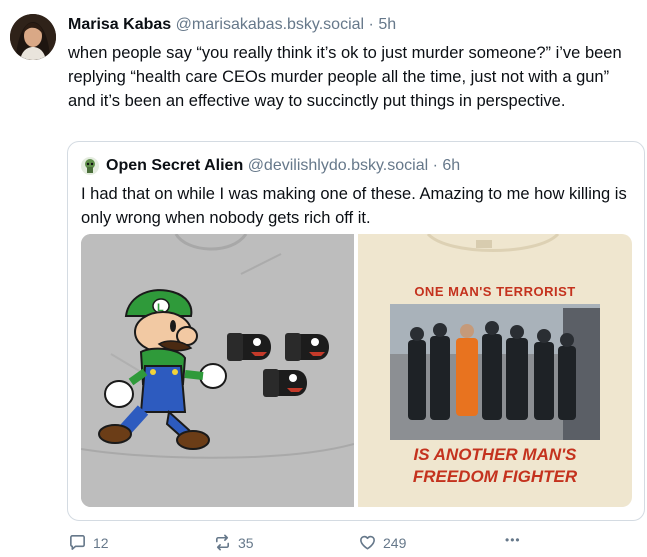 The width and height of the screenshot is (647, 557). What do you see at coordinates (367, 542) in the screenshot?
I see `heart-icon` at bounding box center [367, 542].